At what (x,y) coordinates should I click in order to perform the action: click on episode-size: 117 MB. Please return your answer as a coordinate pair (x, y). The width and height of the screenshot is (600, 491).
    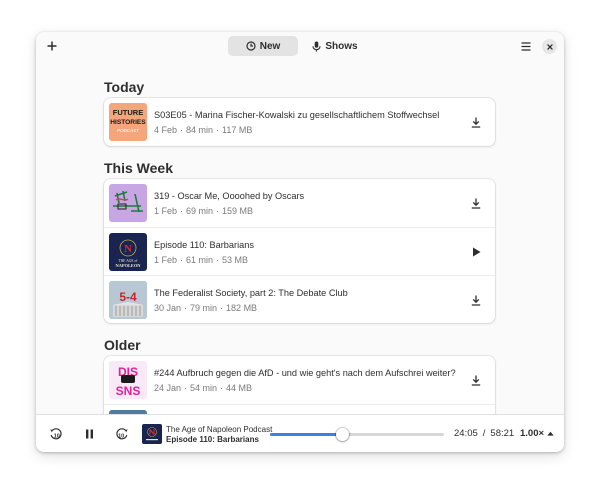
    Looking at the image, I should click on (237, 130).